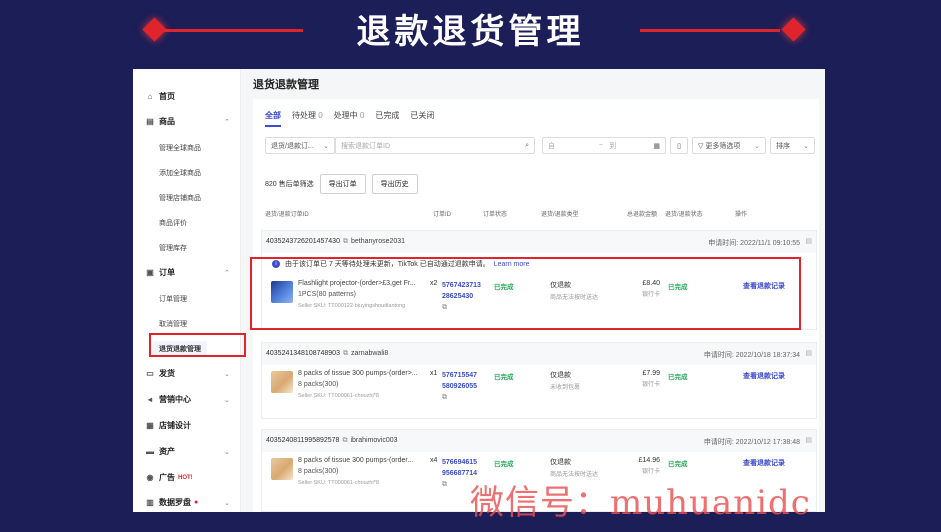 The width and height of the screenshot is (941, 532). Describe the element at coordinates (365, 146) in the screenshot. I see `search-placeholder: 搜索退款订单ID` at that location.